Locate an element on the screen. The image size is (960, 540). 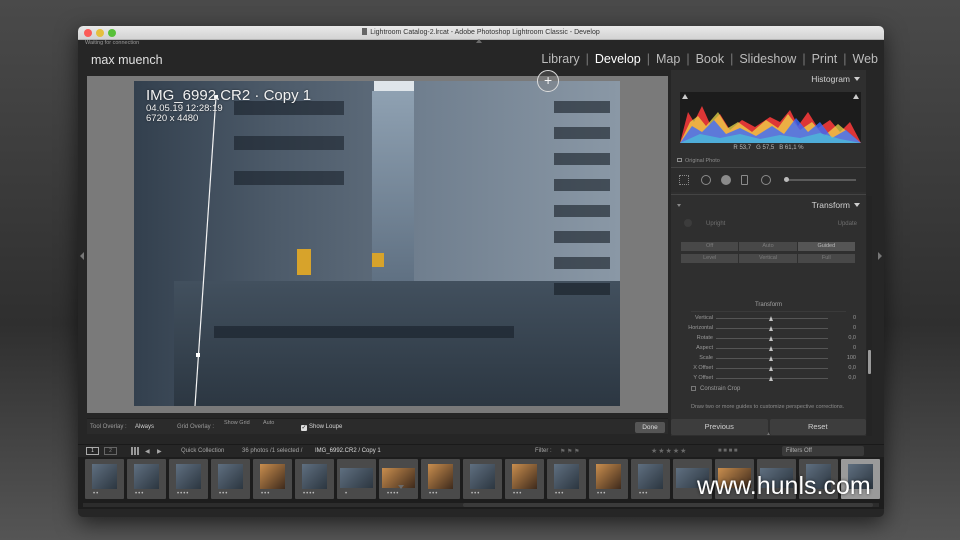
histogram-header: Histogram is located at coordinates (835, 79).